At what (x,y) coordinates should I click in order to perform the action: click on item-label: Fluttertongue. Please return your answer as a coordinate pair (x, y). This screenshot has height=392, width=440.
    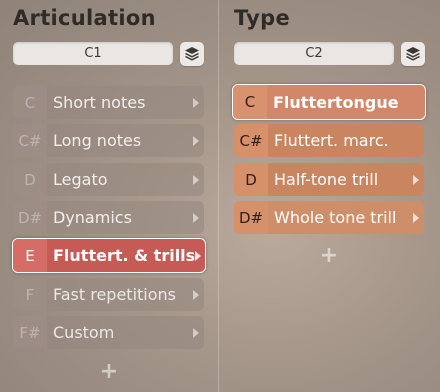
    Looking at the image, I should click on (336, 102).